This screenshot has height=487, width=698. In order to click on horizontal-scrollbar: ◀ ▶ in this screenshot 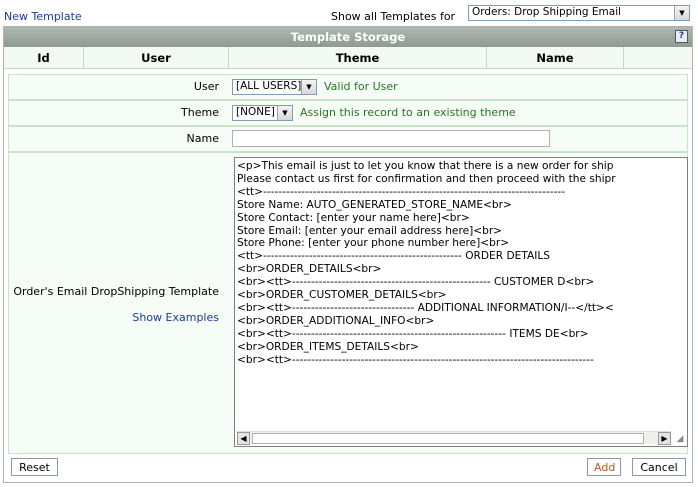, I will do `click(454, 438)`.